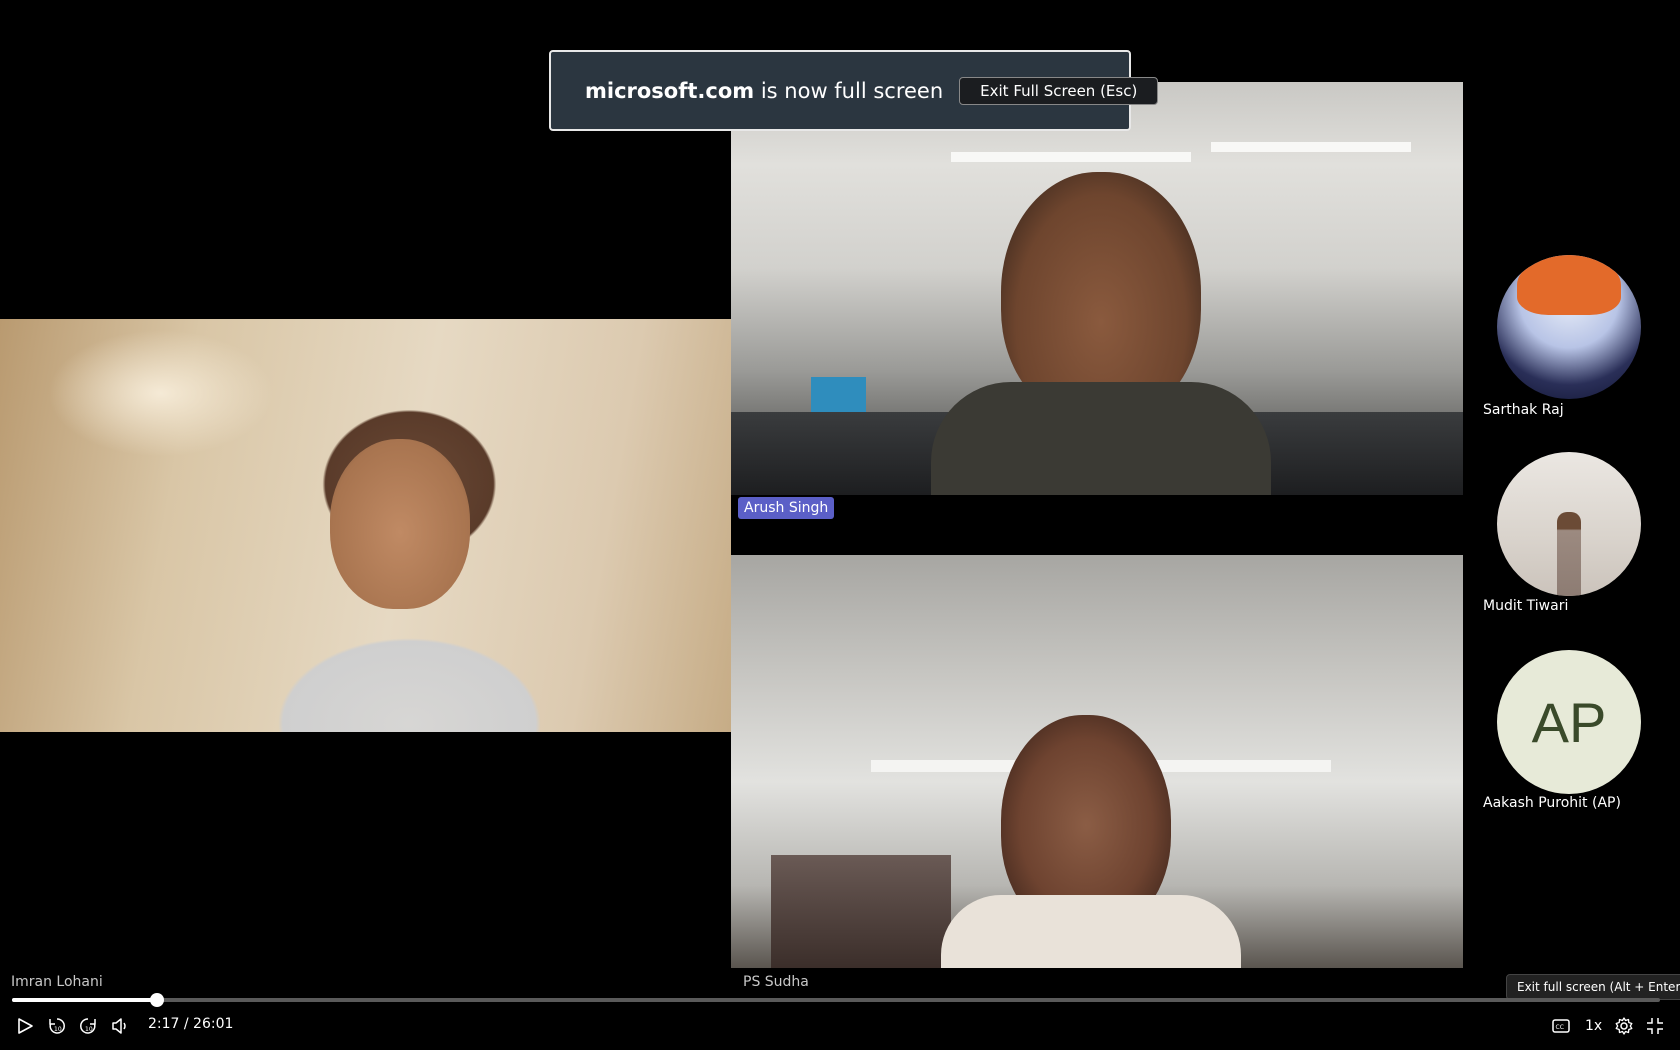 The height and width of the screenshot is (1050, 1680). I want to click on captions-button: CC, so click(1561, 1026).